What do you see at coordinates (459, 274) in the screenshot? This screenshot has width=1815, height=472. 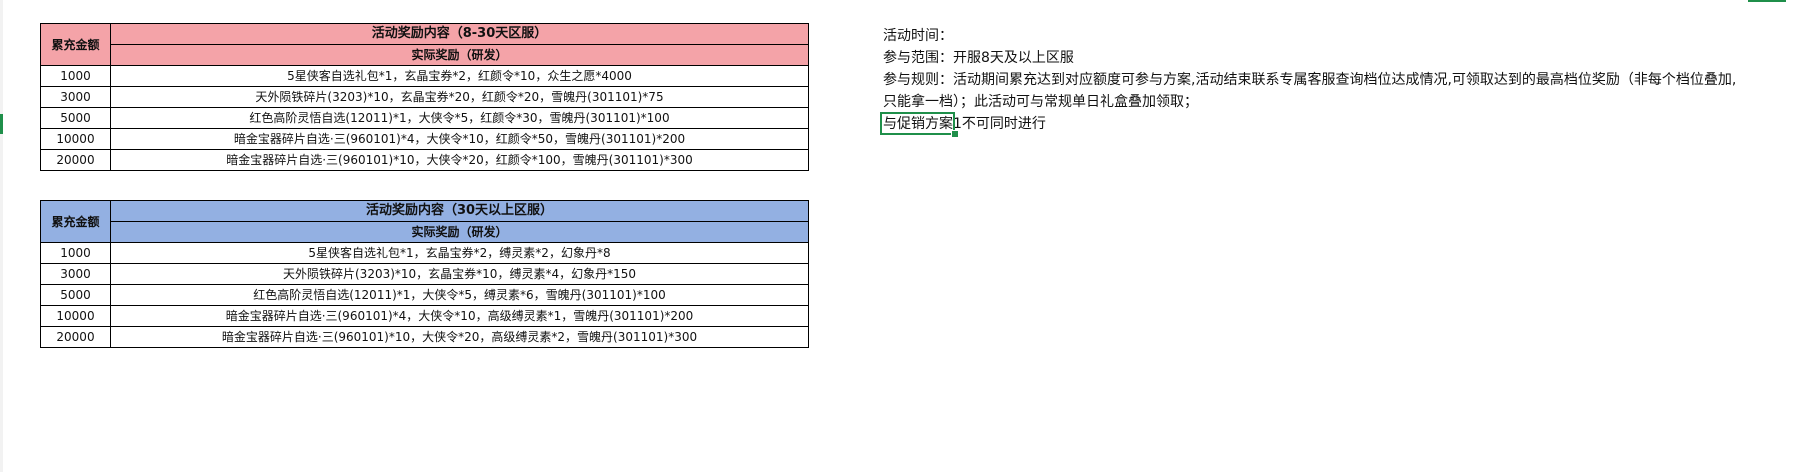 I see `reward-cell: 天外陨铁碎片(3203)*10，玄晶宝券*10，缚灵素*4，幻象丹*150` at bounding box center [459, 274].